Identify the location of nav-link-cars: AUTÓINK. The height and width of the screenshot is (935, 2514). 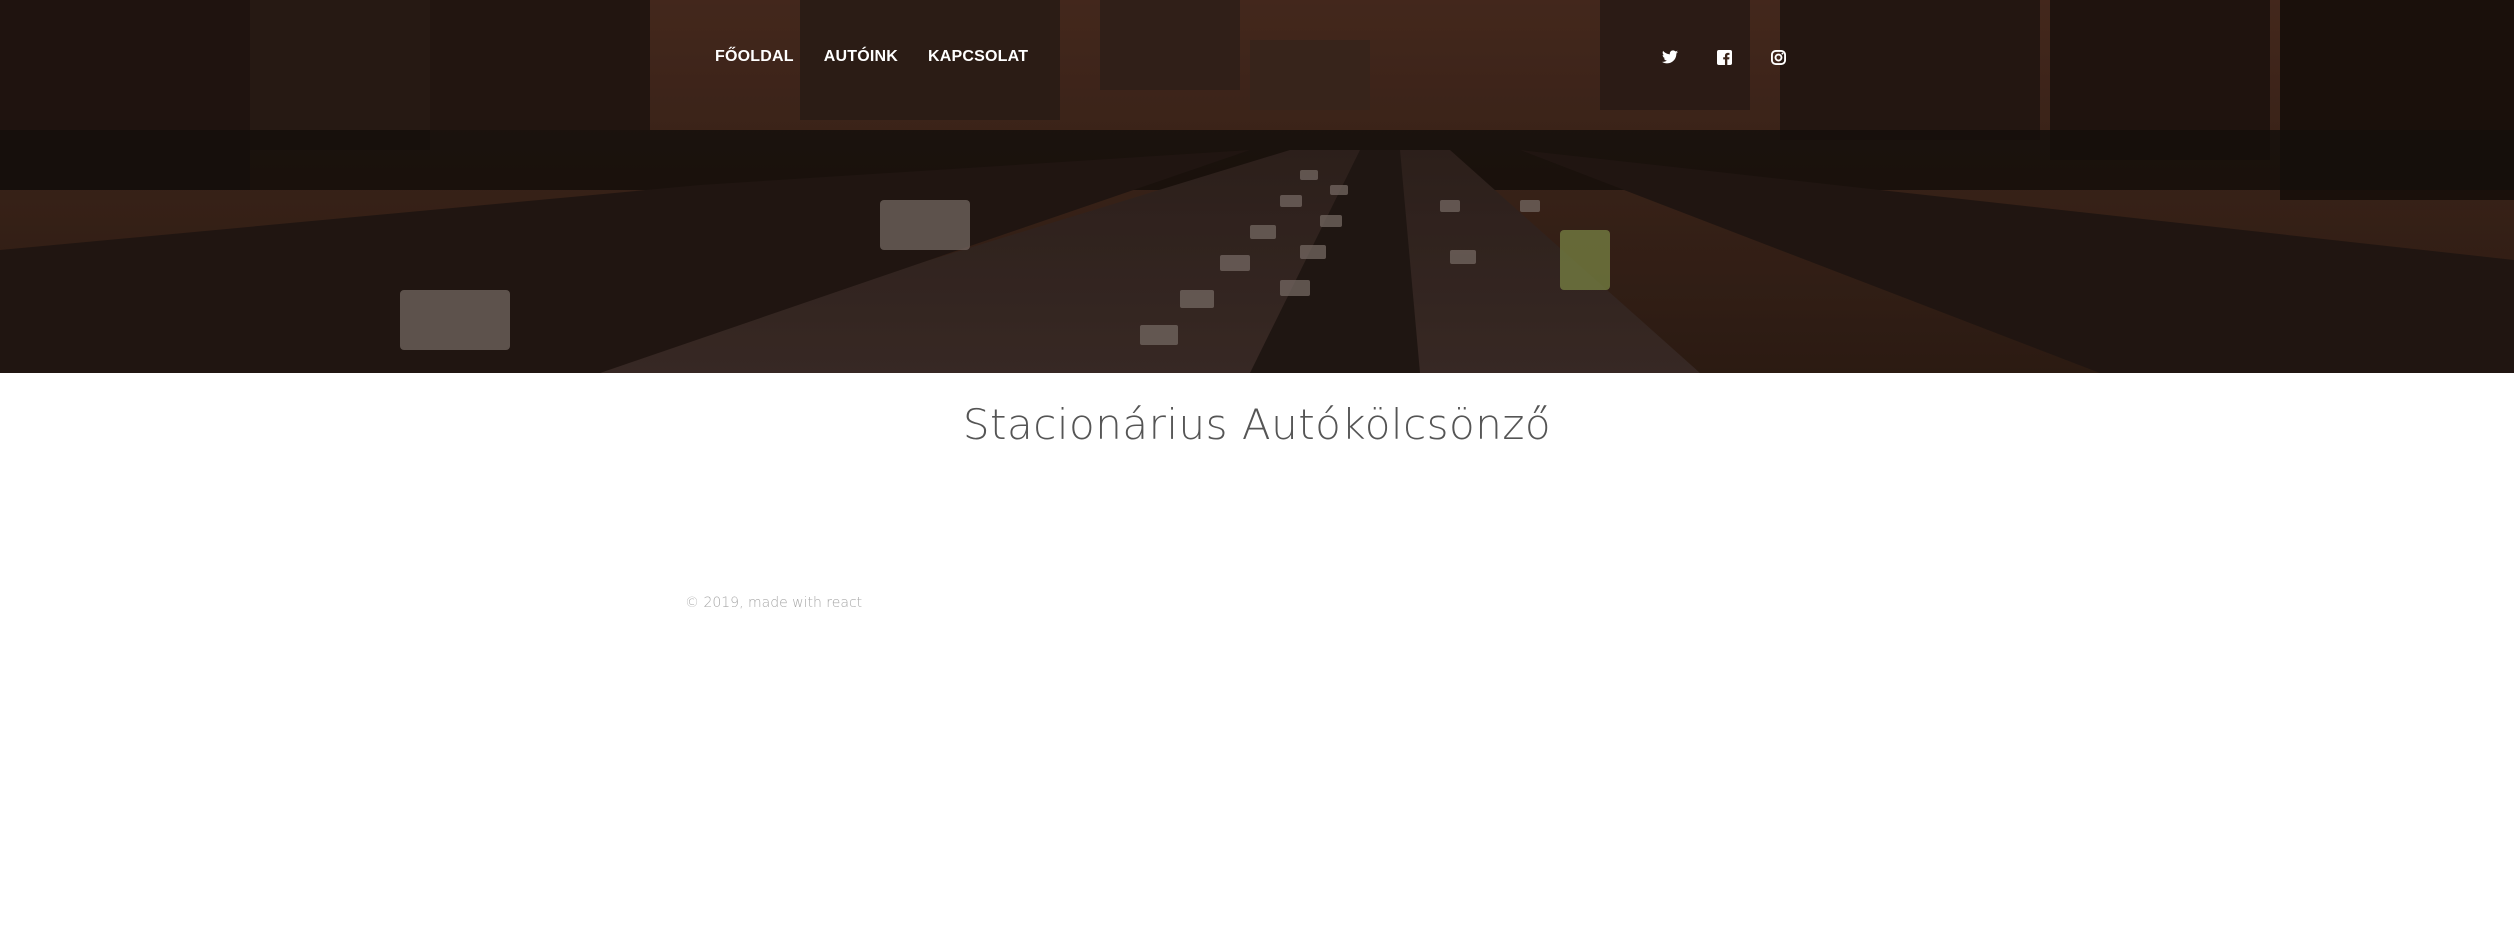
(861, 57).